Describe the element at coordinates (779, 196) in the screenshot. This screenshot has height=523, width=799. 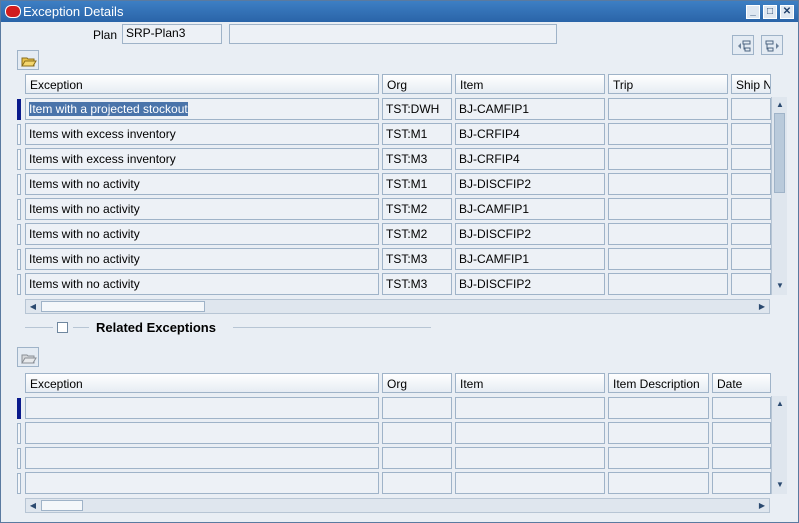
I see `top-grid-vertical-scrollbar: ▲ ▼` at that location.